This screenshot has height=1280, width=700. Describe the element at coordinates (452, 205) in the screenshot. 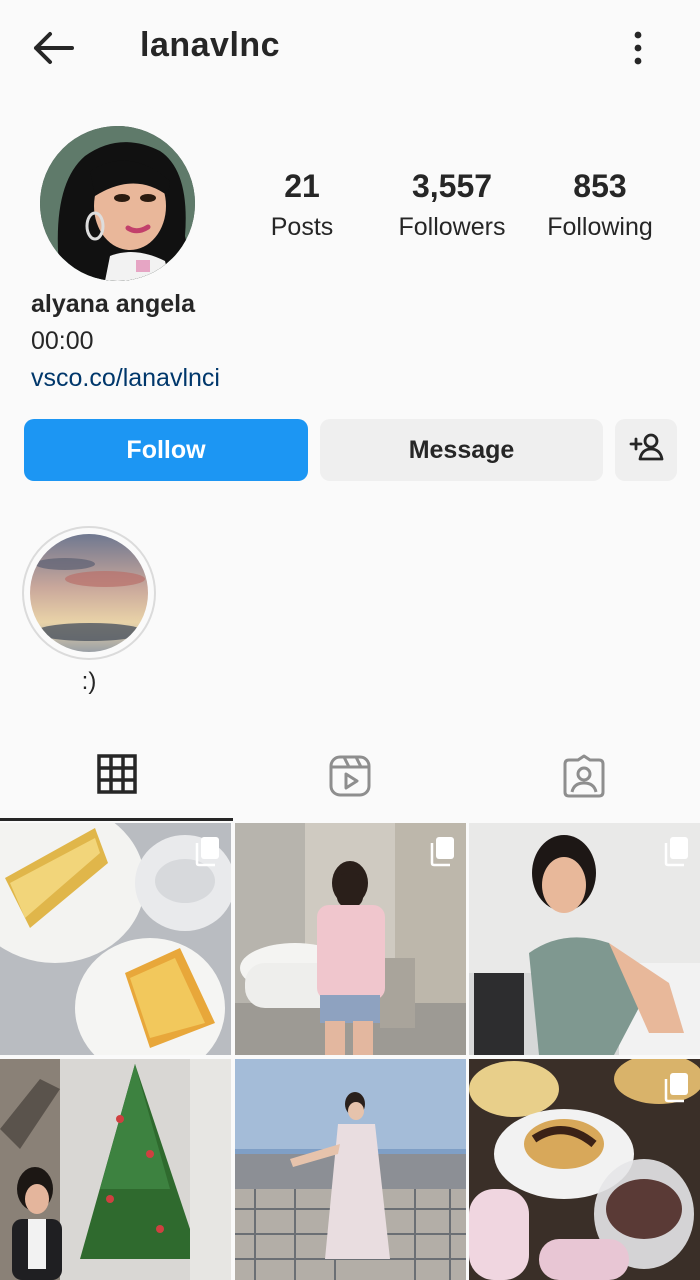

I see `followers-count: 3,557 Followers` at that location.